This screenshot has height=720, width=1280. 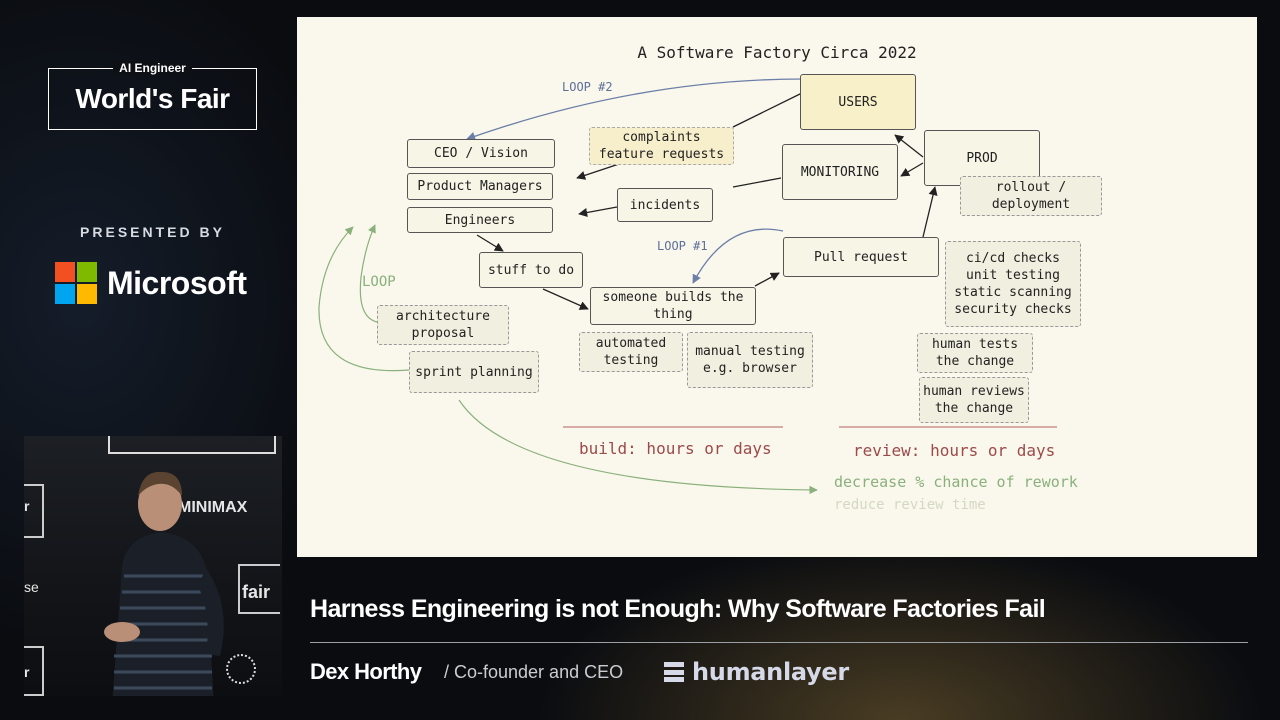 I want to click on node-someone-builds: someone builds the thing, so click(x=673, y=306).